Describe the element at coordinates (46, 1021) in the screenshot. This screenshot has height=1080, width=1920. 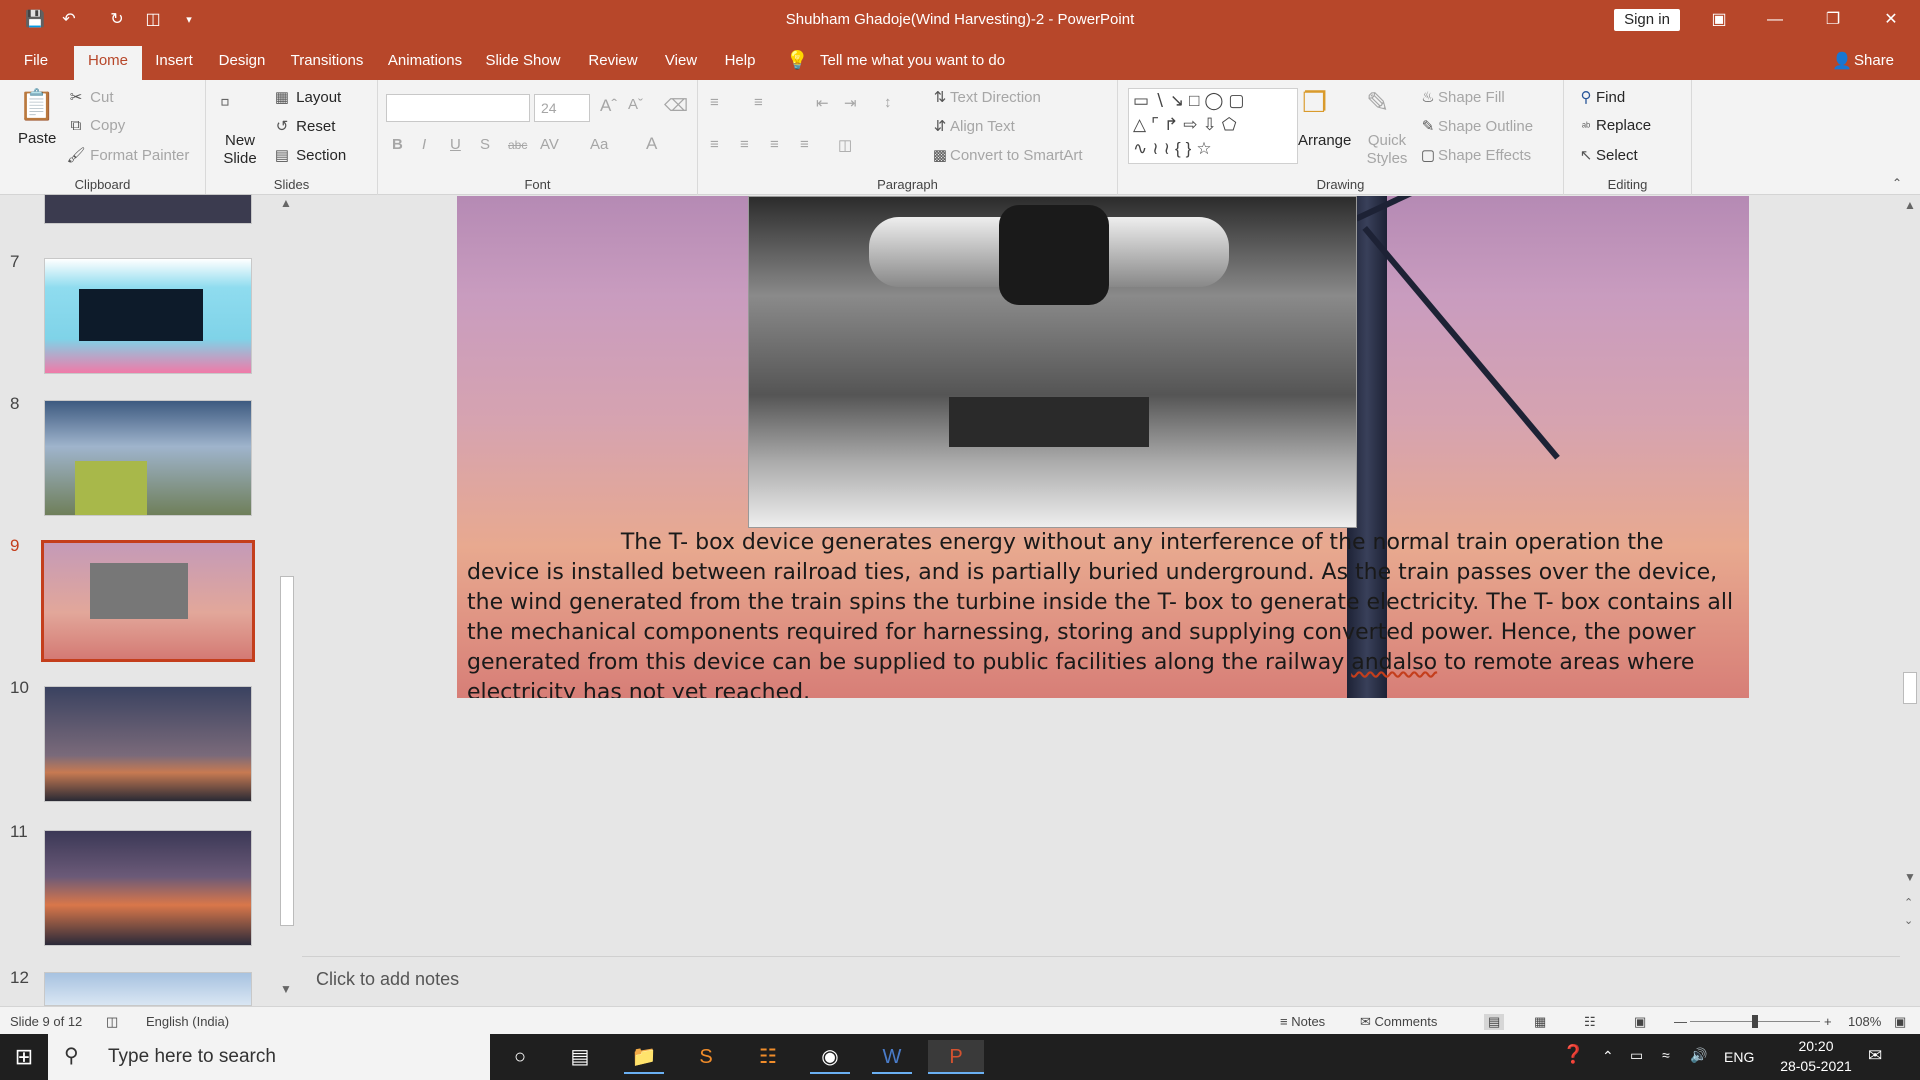
I see `slide-count: Slide 9 of 12` at that location.